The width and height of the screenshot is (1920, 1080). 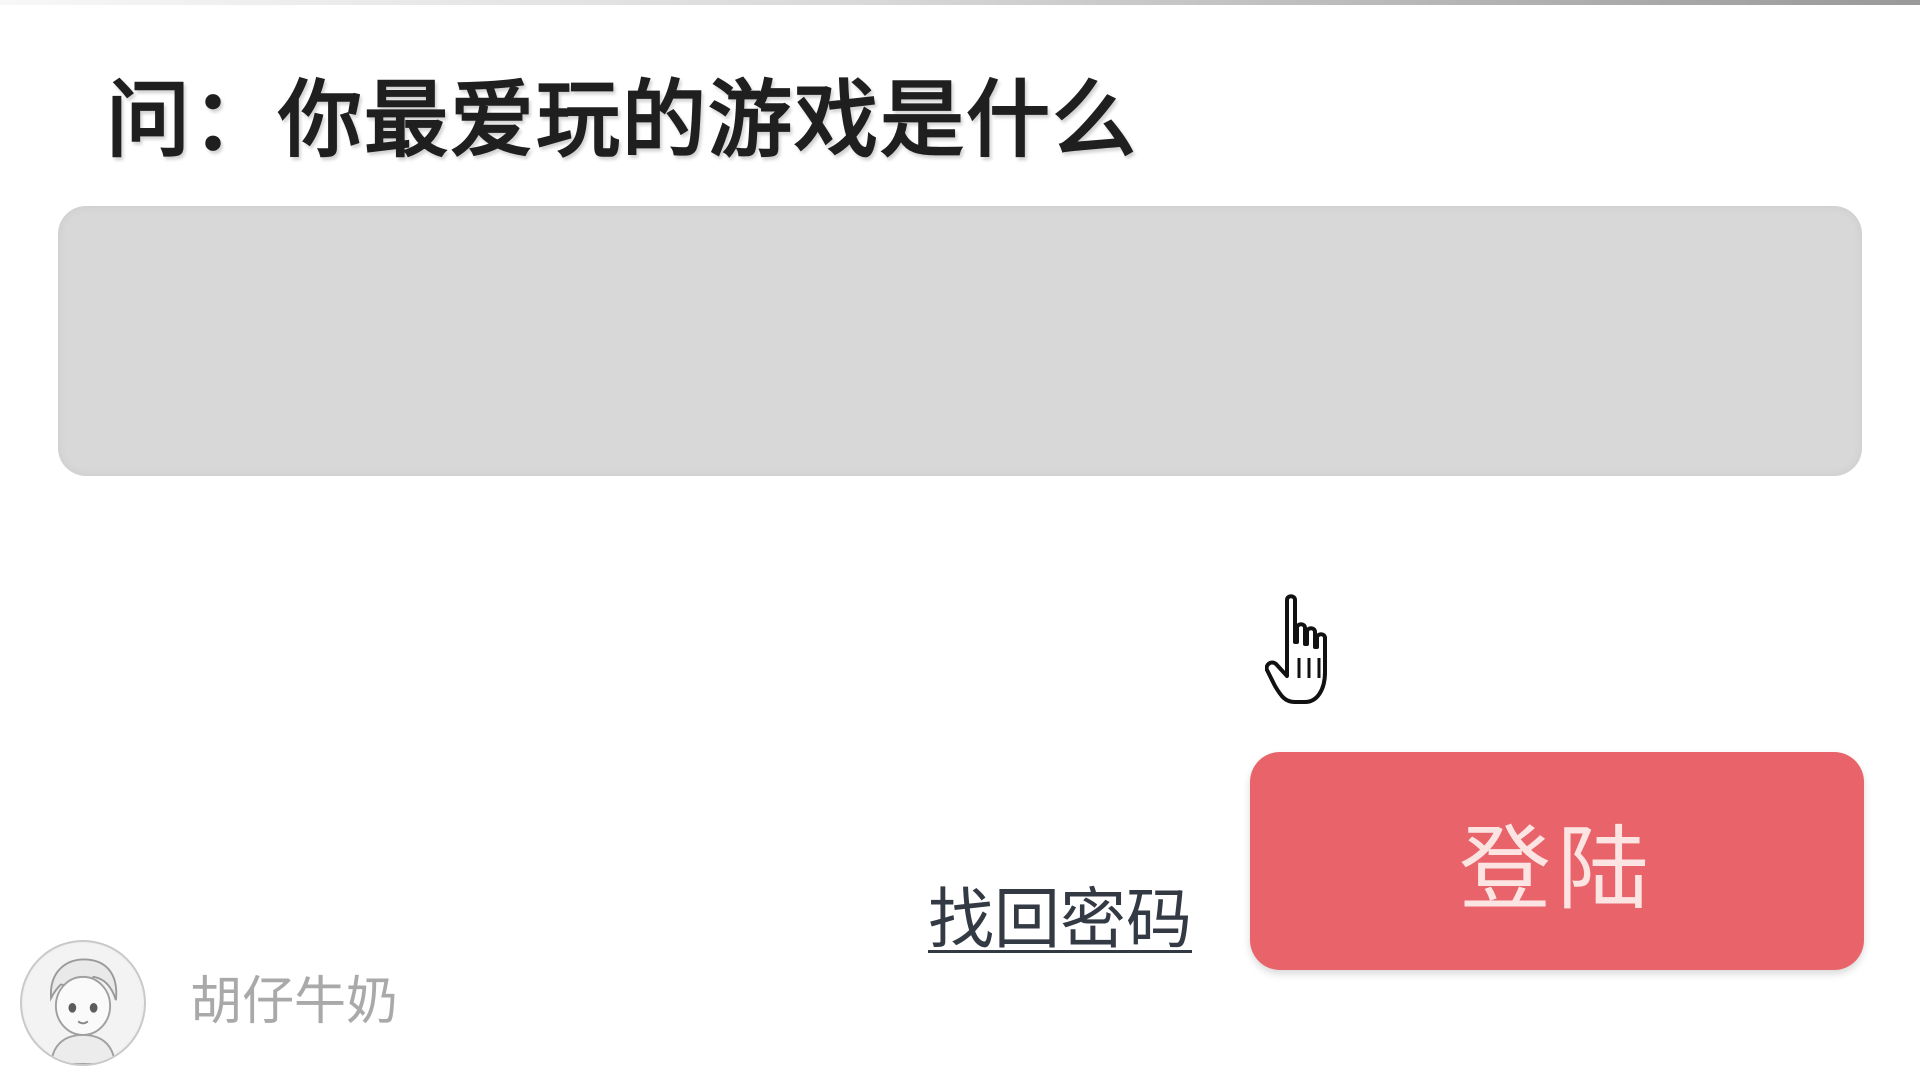 What do you see at coordinates (1557, 861) in the screenshot?
I see `login-button: 登陆` at bounding box center [1557, 861].